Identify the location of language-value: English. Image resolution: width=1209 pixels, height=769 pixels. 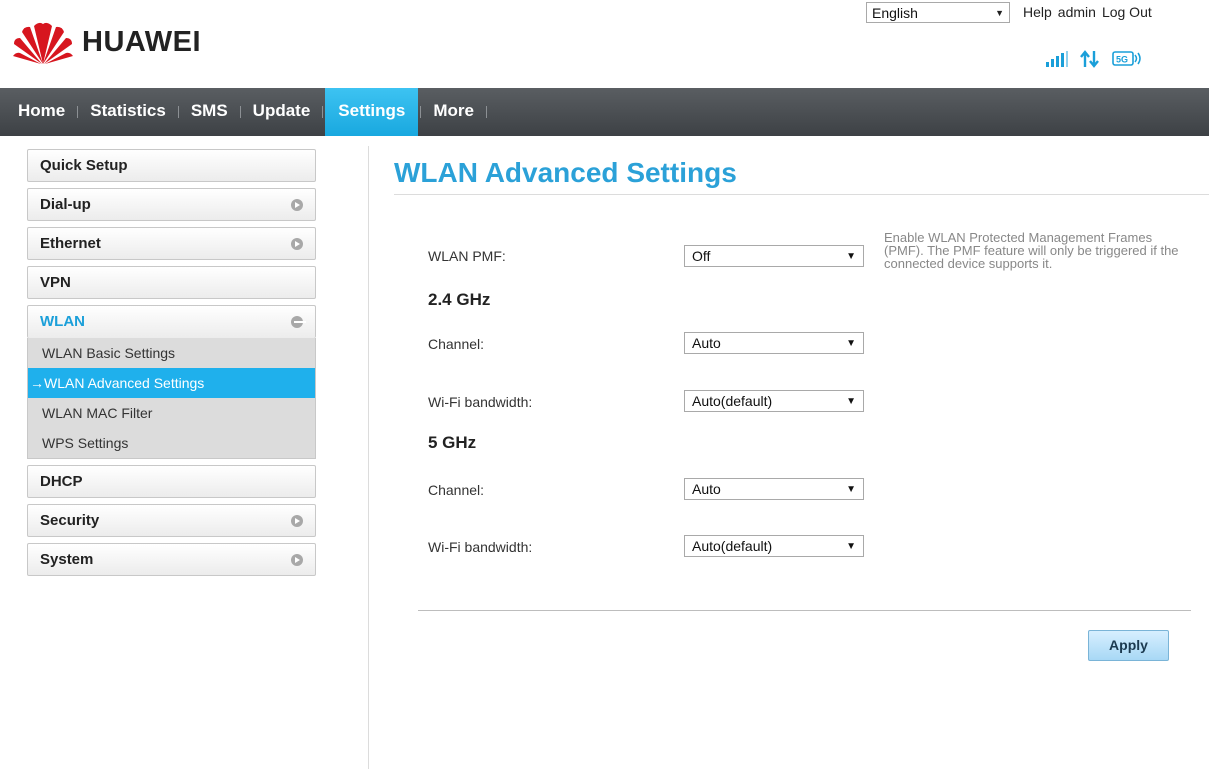
(895, 12).